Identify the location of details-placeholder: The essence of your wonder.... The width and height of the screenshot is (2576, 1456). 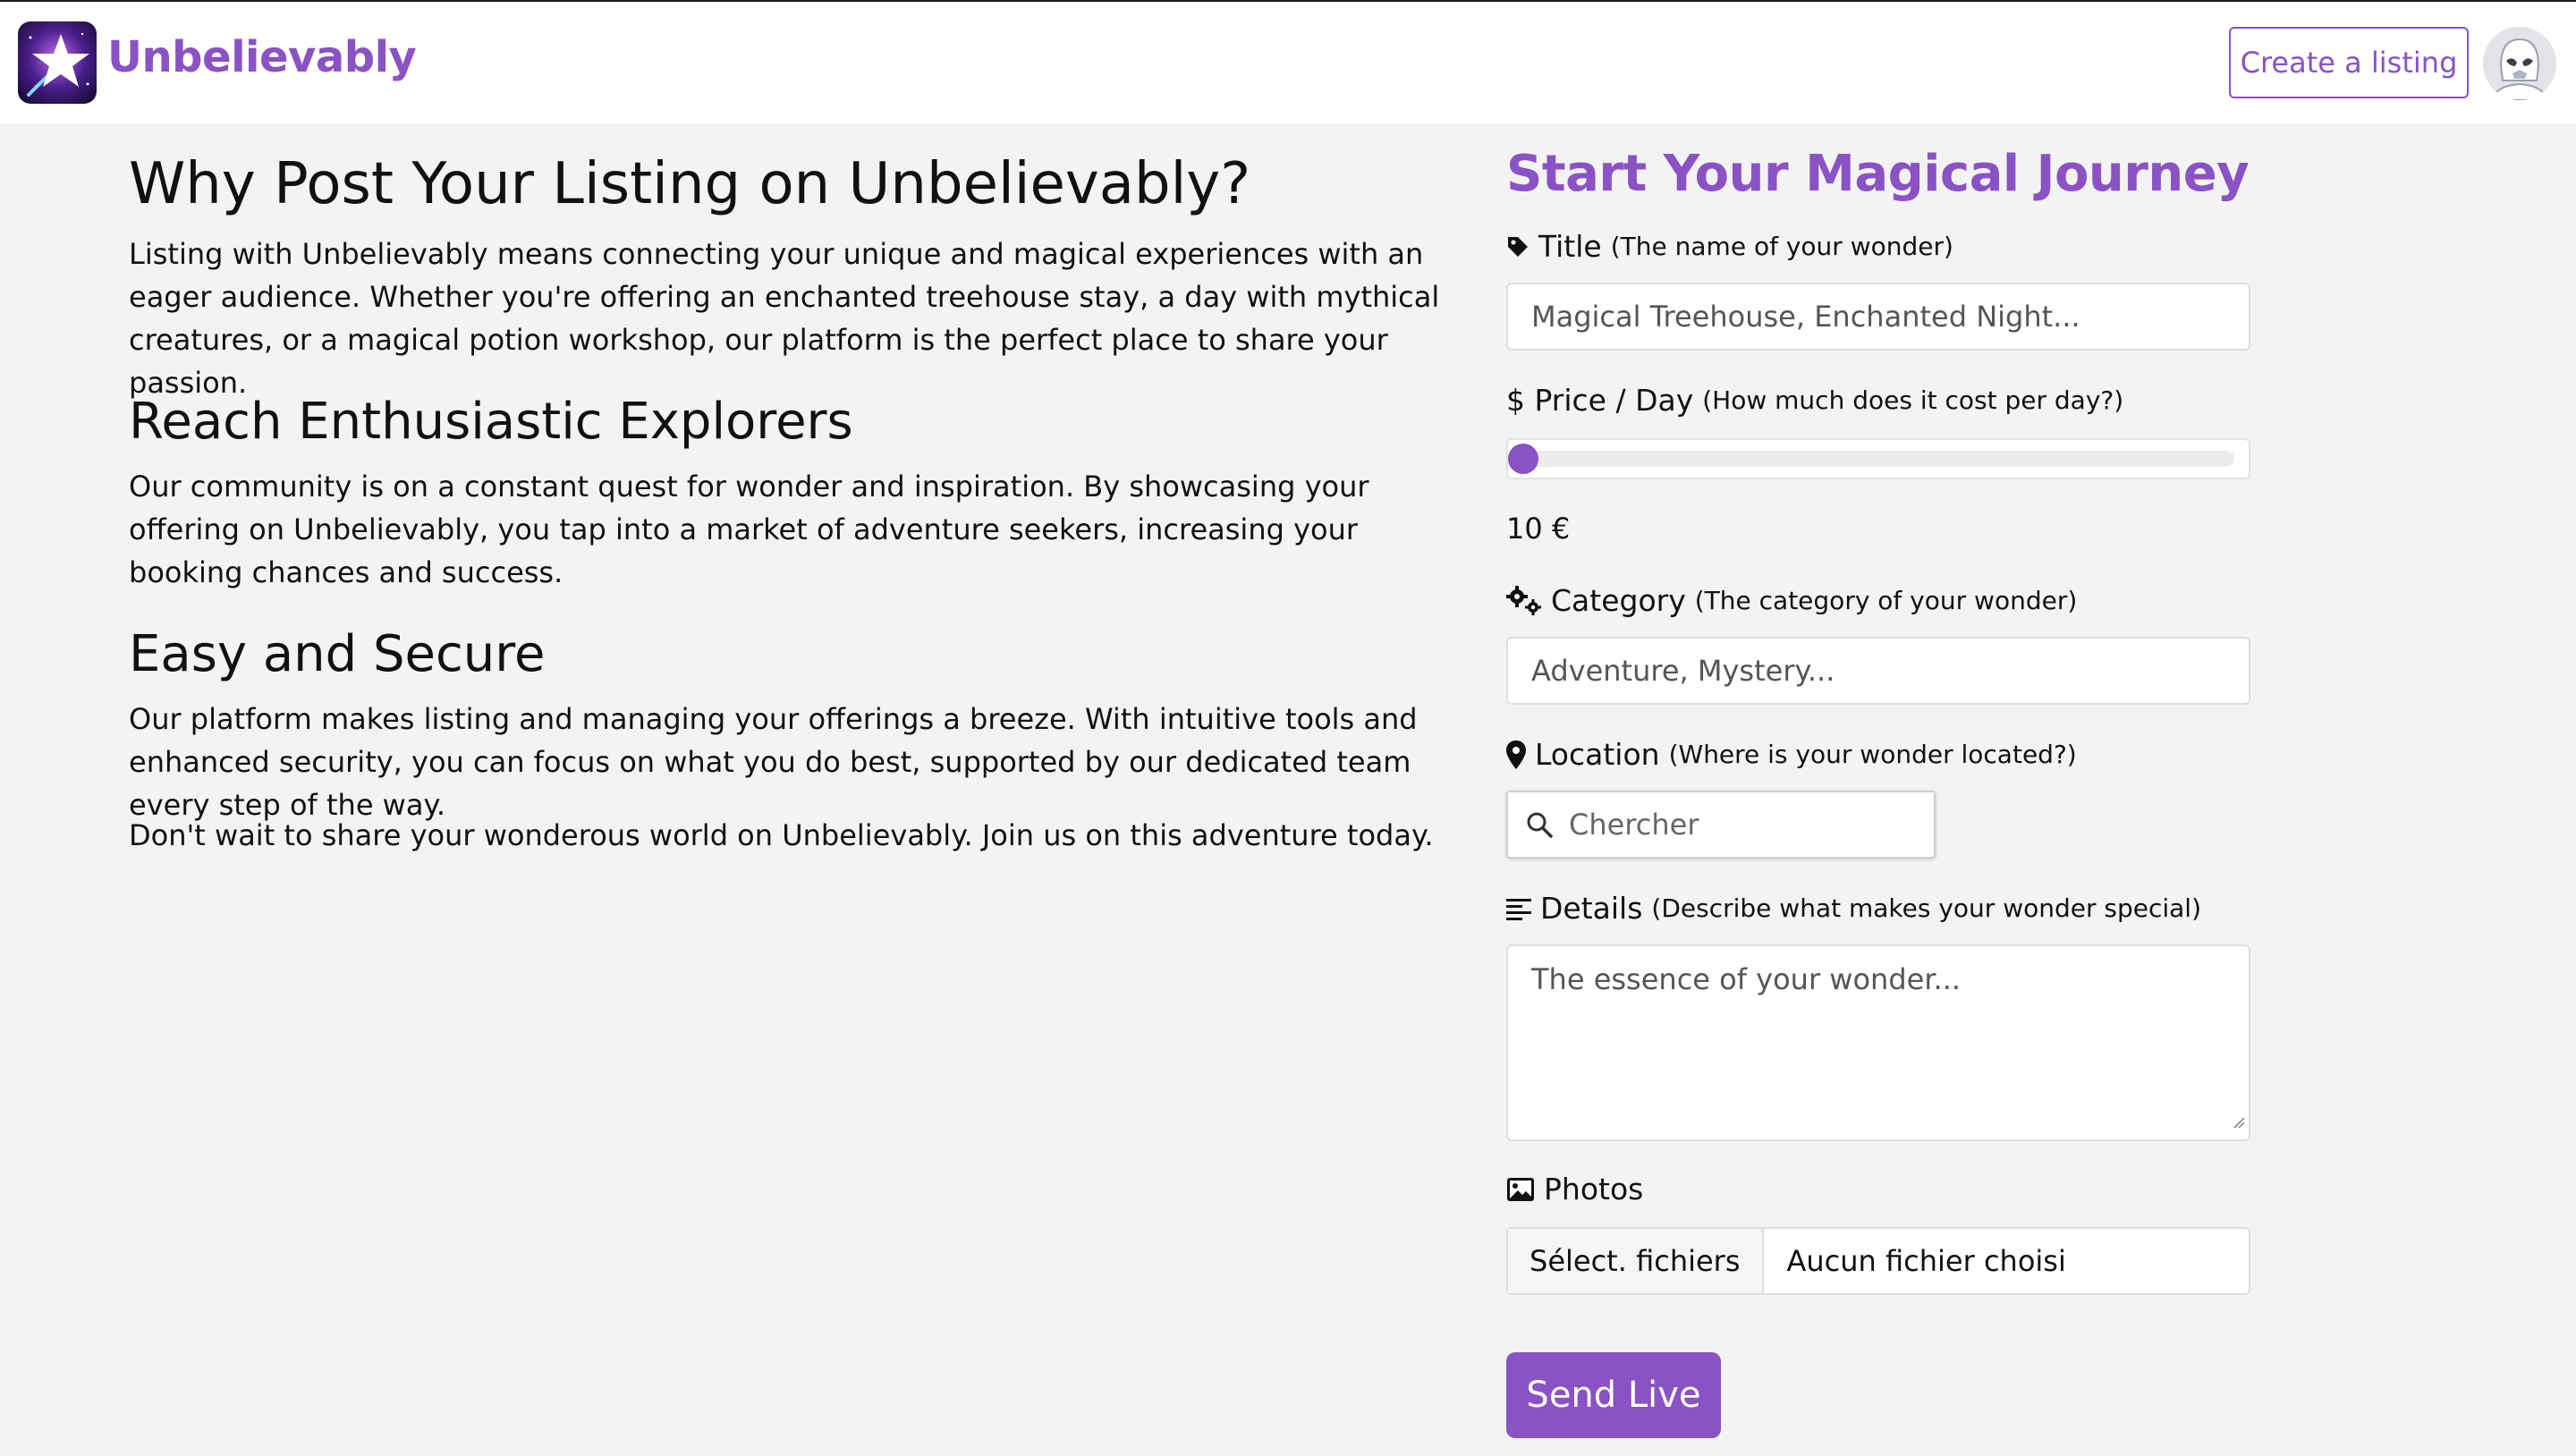
(1746, 979).